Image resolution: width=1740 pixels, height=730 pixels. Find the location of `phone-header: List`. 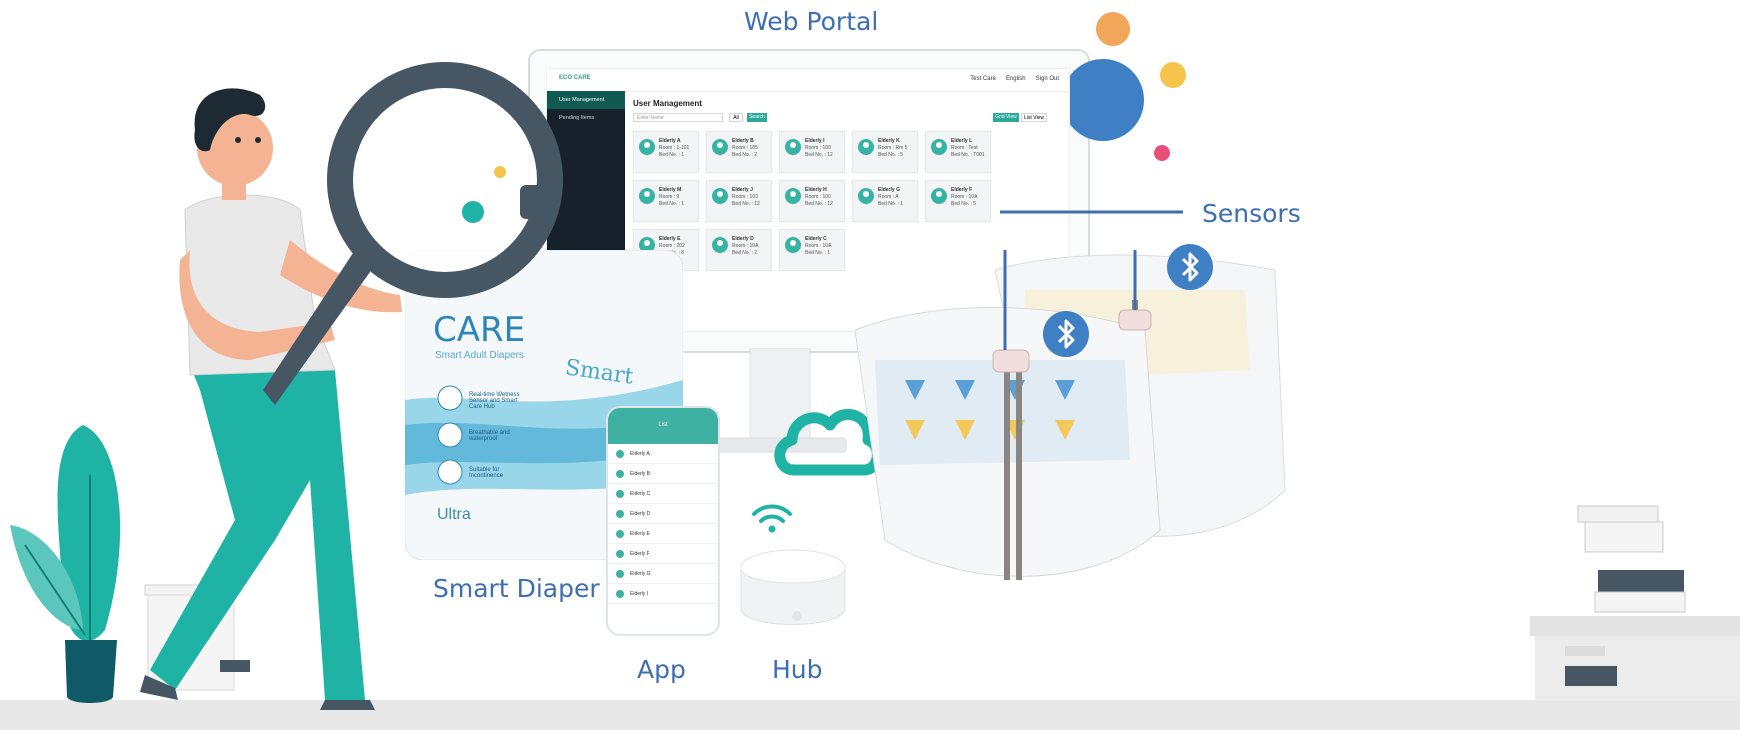

phone-header: List is located at coordinates (663, 426).